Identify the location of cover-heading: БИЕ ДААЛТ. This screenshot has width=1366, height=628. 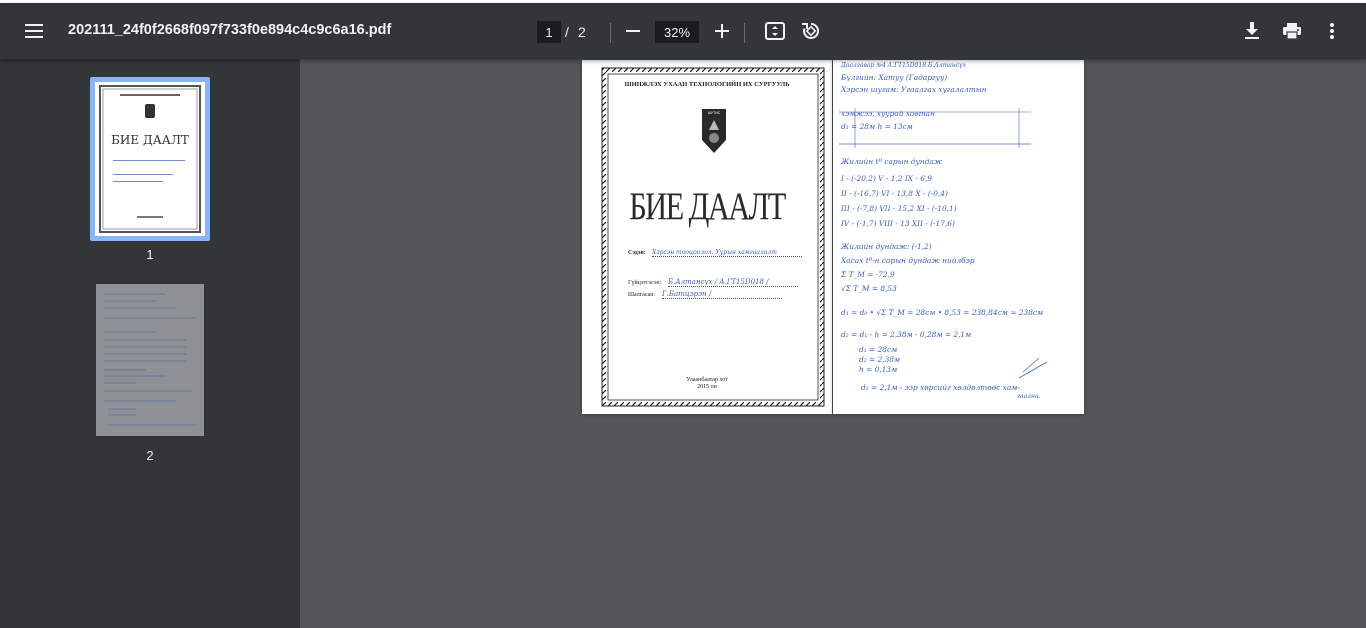
(707, 206).